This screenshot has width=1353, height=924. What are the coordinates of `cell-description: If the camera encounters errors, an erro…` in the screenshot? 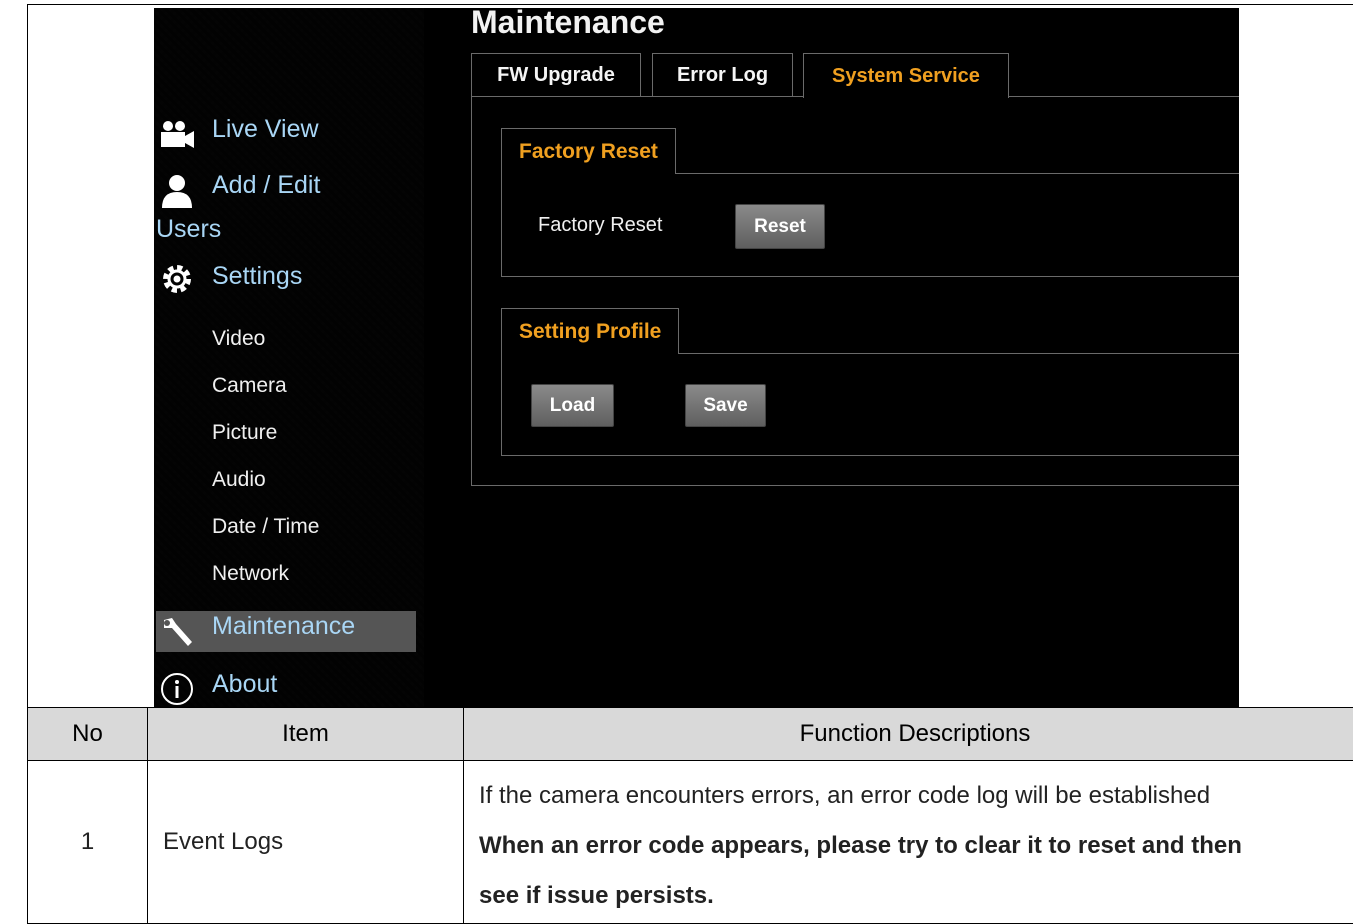 It's located at (908, 842).